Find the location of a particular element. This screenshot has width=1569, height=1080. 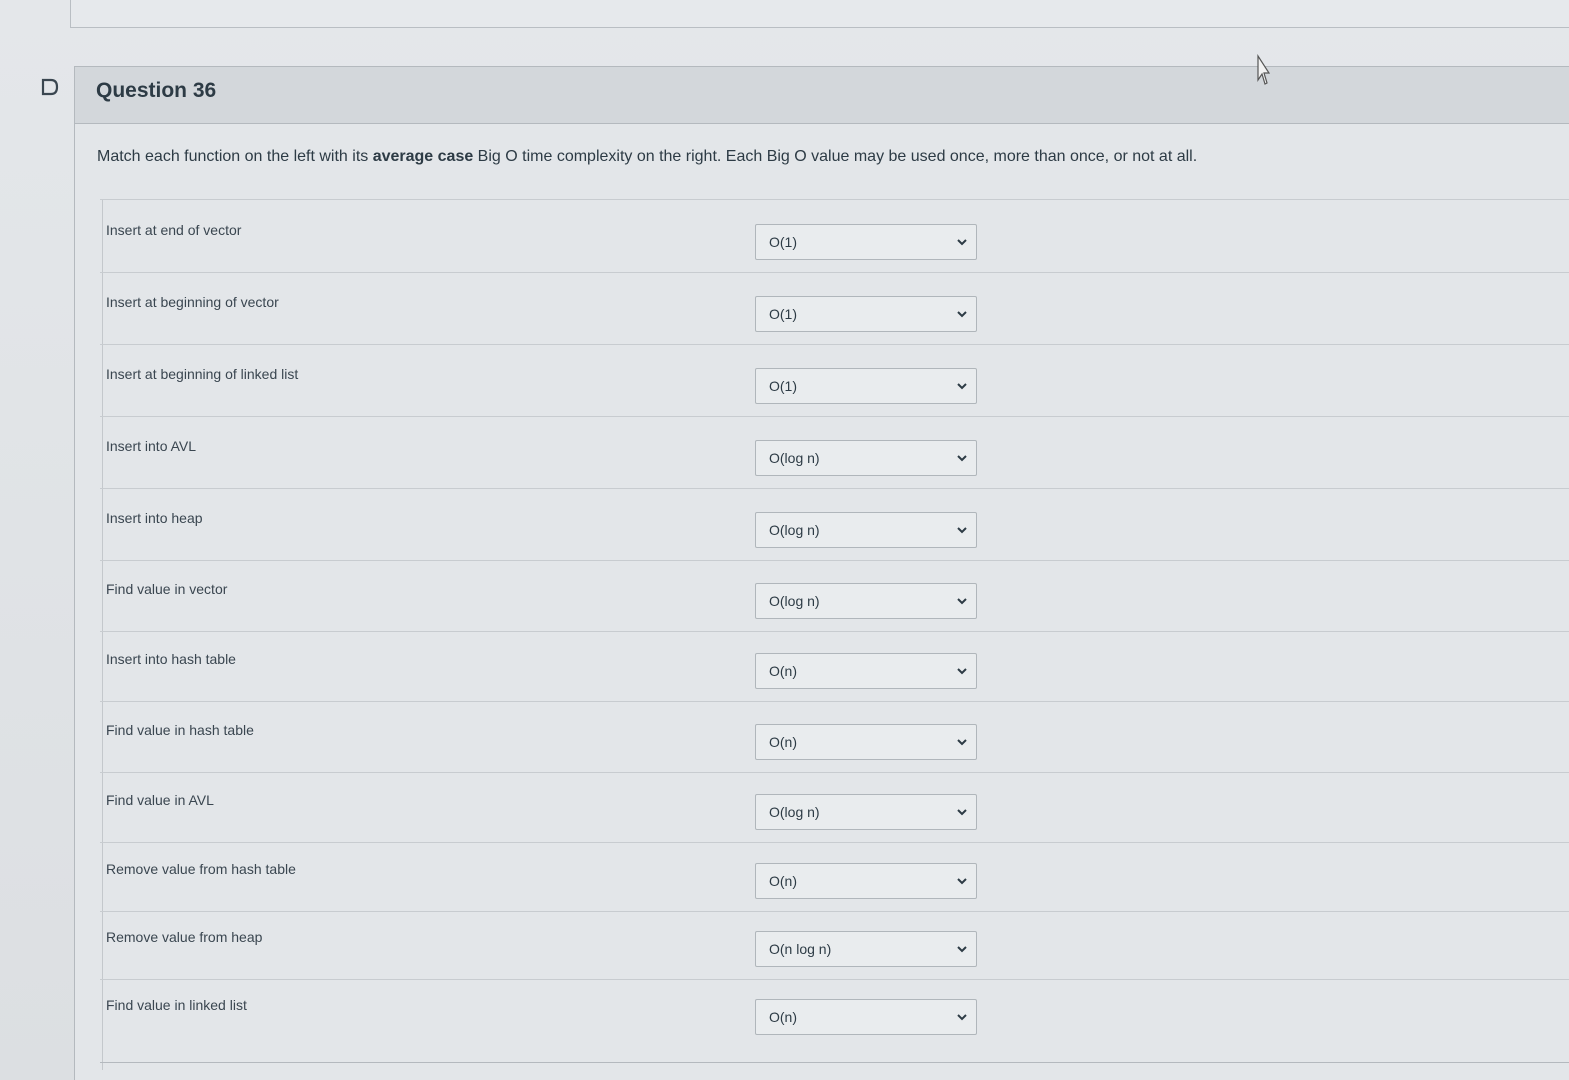

match-row: Insert into hash table O(n) is located at coordinates (834, 666).